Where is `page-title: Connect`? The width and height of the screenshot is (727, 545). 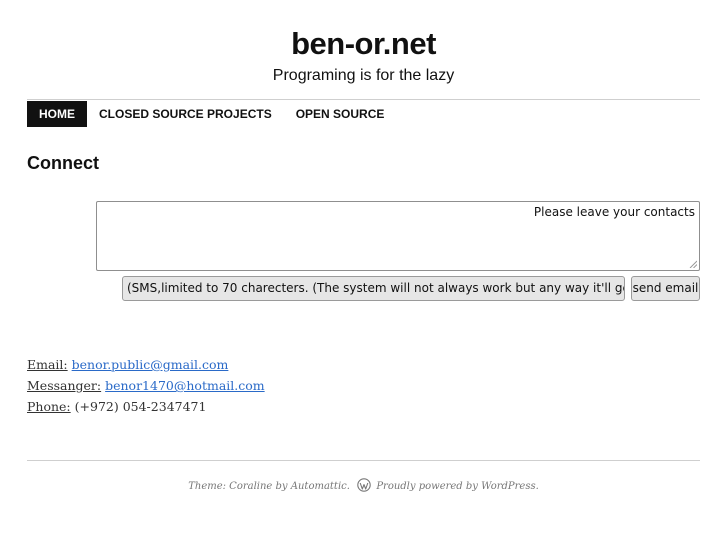
page-title: Connect is located at coordinates (63, 163).